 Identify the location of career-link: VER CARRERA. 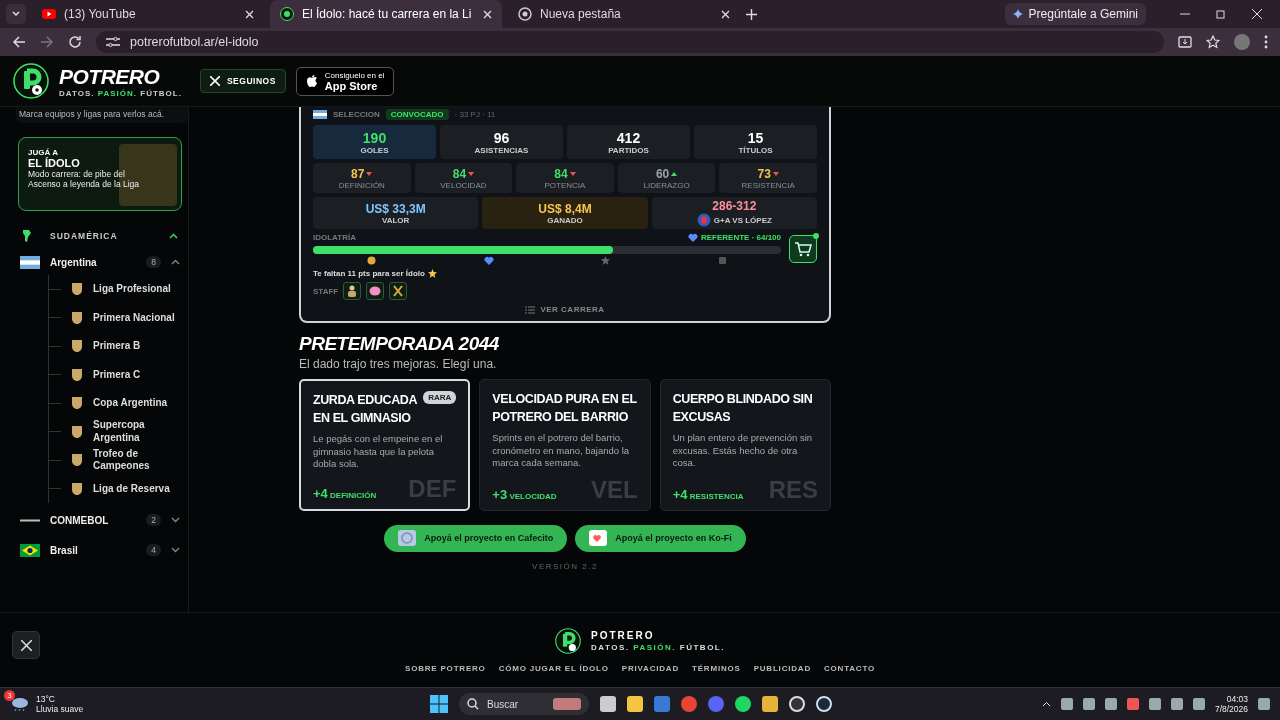
(565, 309).